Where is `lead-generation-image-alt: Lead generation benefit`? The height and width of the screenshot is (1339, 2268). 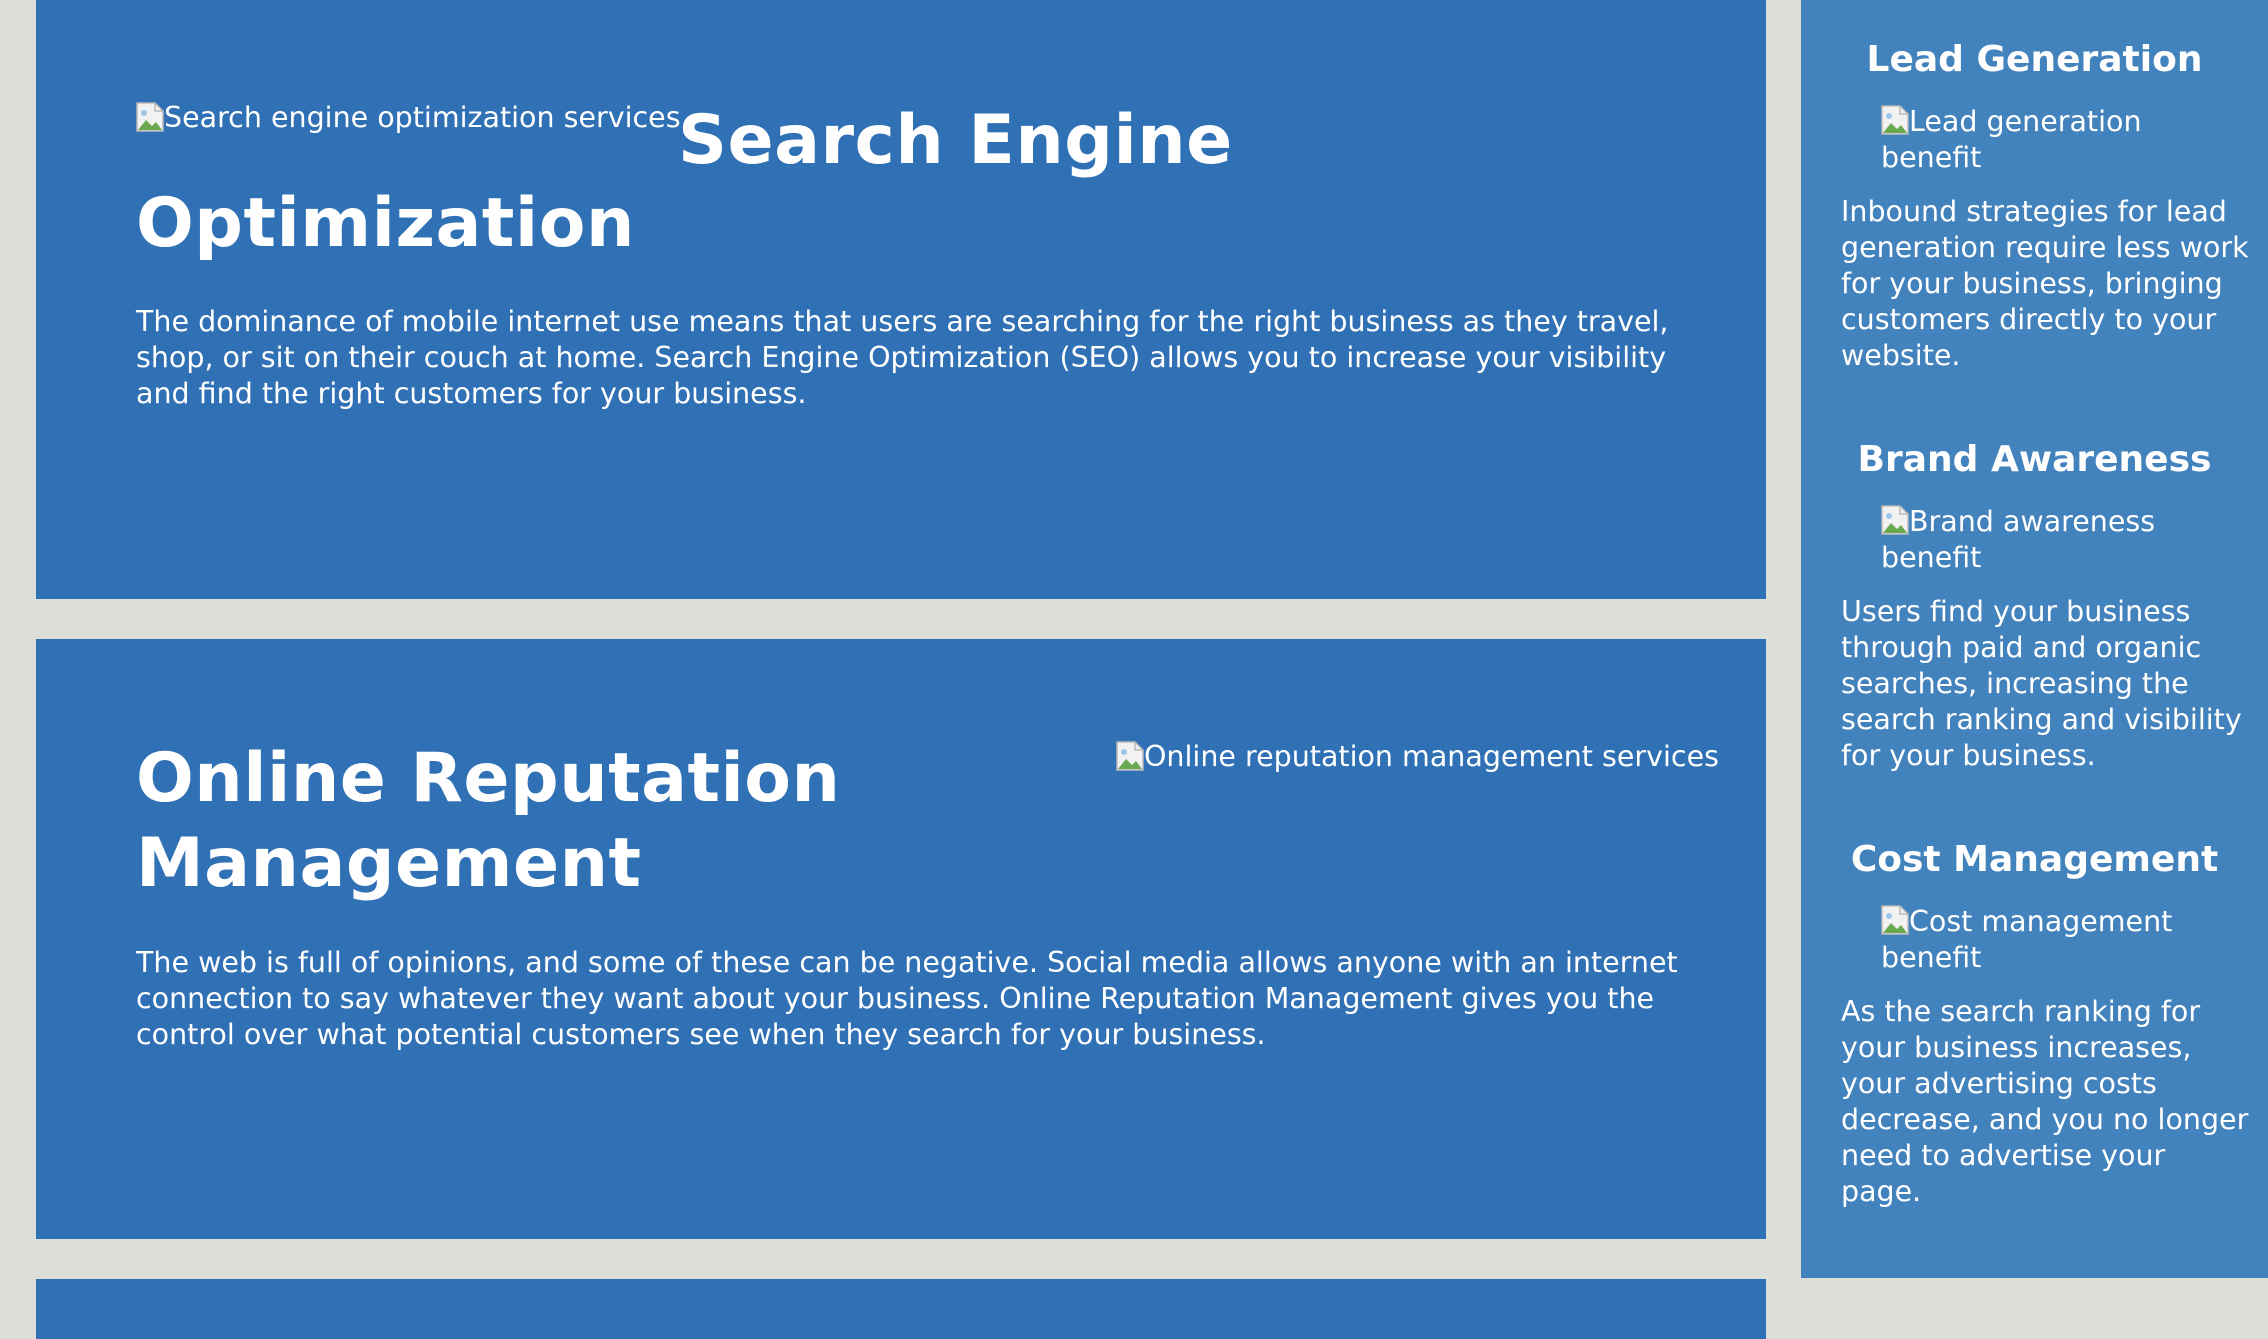 lead-generation-image-alt: Lead generation benefit is located at coordinates (2011, 139).